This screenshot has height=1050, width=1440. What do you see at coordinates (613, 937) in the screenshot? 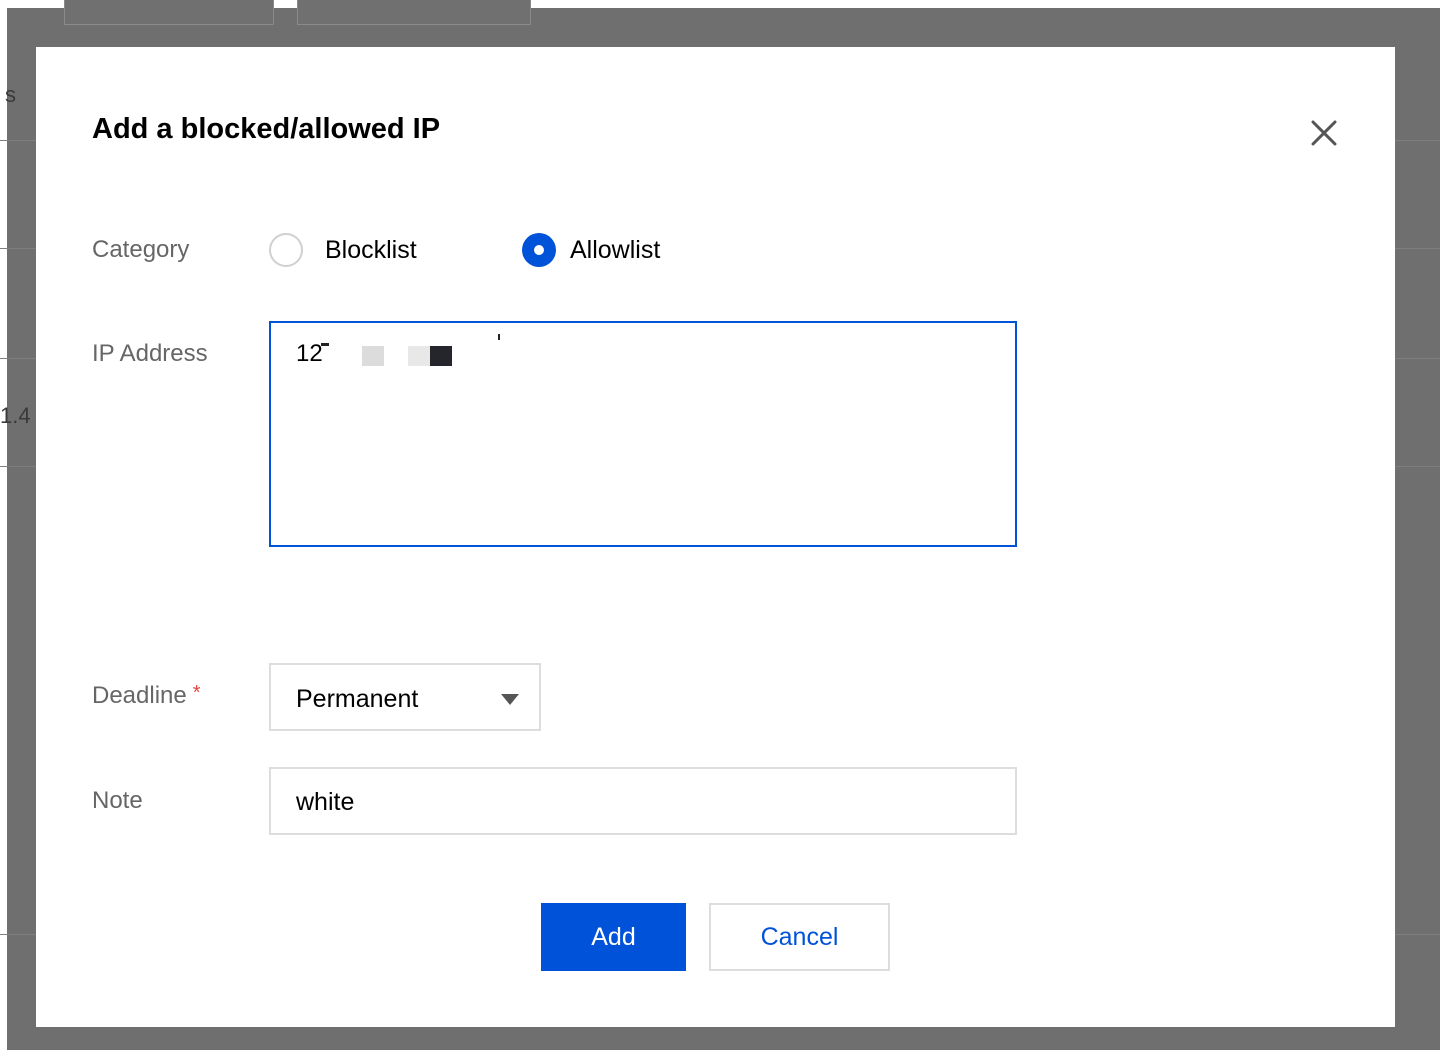
I see `add-button: Add` at bounding box center [613, 937].